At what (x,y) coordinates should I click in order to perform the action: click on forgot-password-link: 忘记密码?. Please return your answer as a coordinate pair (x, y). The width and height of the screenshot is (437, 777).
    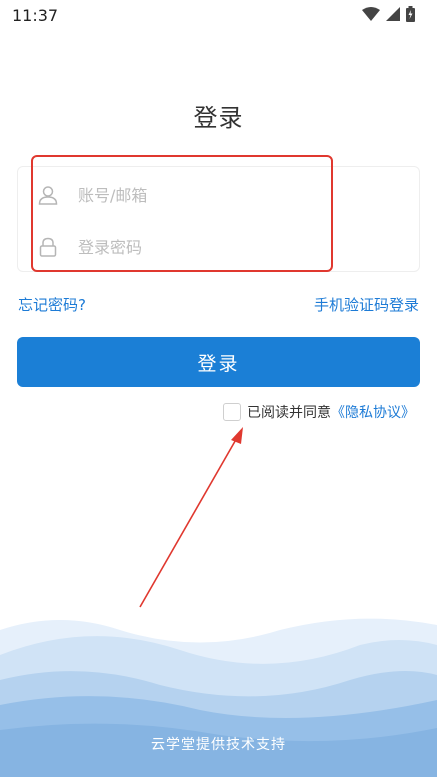
    Looking at the image, I should click on (52, 304).